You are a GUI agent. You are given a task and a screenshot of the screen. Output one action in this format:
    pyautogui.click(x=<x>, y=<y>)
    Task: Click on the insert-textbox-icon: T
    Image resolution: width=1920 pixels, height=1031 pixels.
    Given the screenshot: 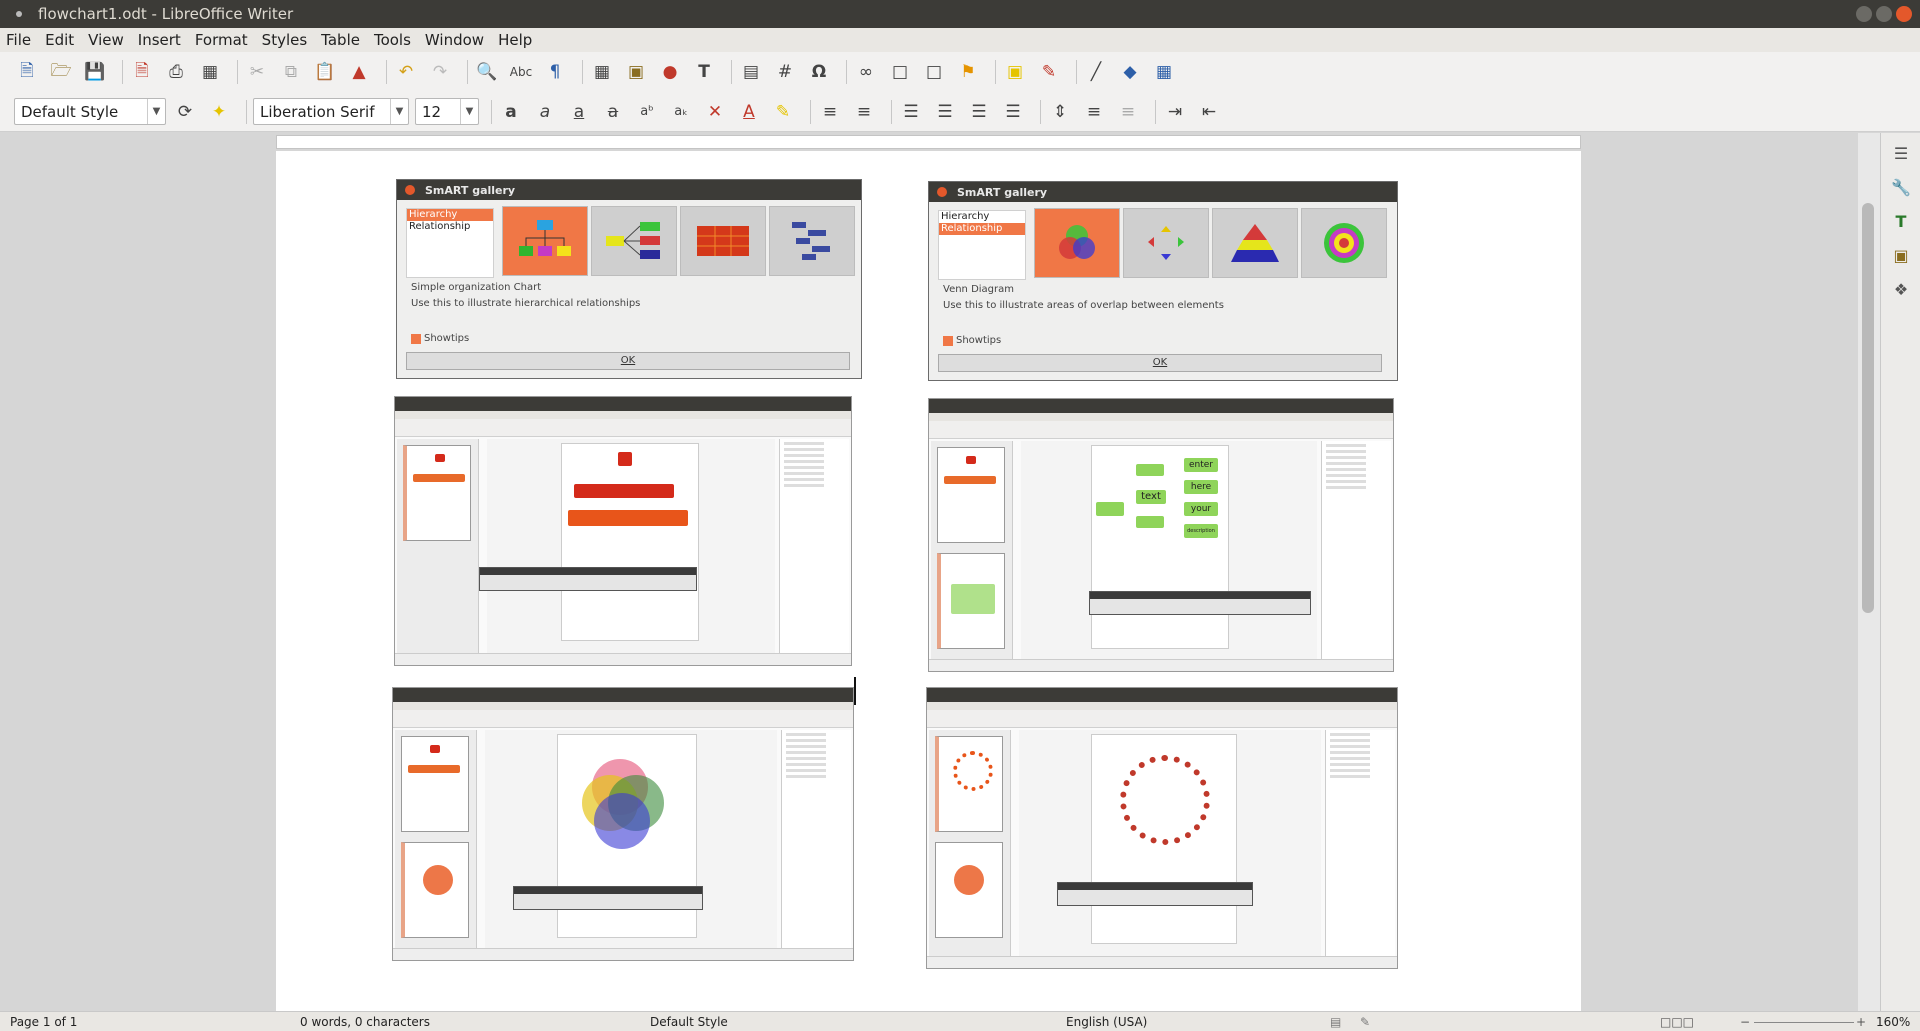 What is the action you would take?
    pyautogui.click(x=704, y=72)
    